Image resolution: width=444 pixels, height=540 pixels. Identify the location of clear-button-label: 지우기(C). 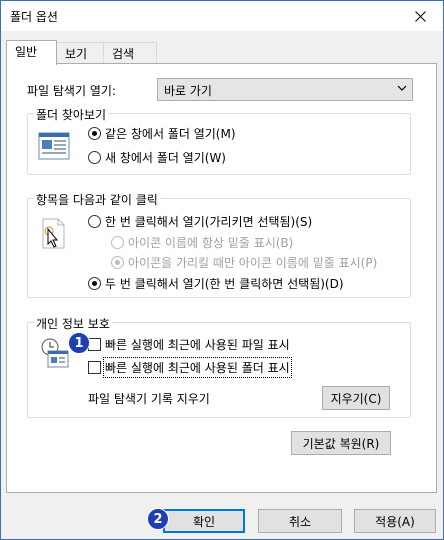
(356, 398).